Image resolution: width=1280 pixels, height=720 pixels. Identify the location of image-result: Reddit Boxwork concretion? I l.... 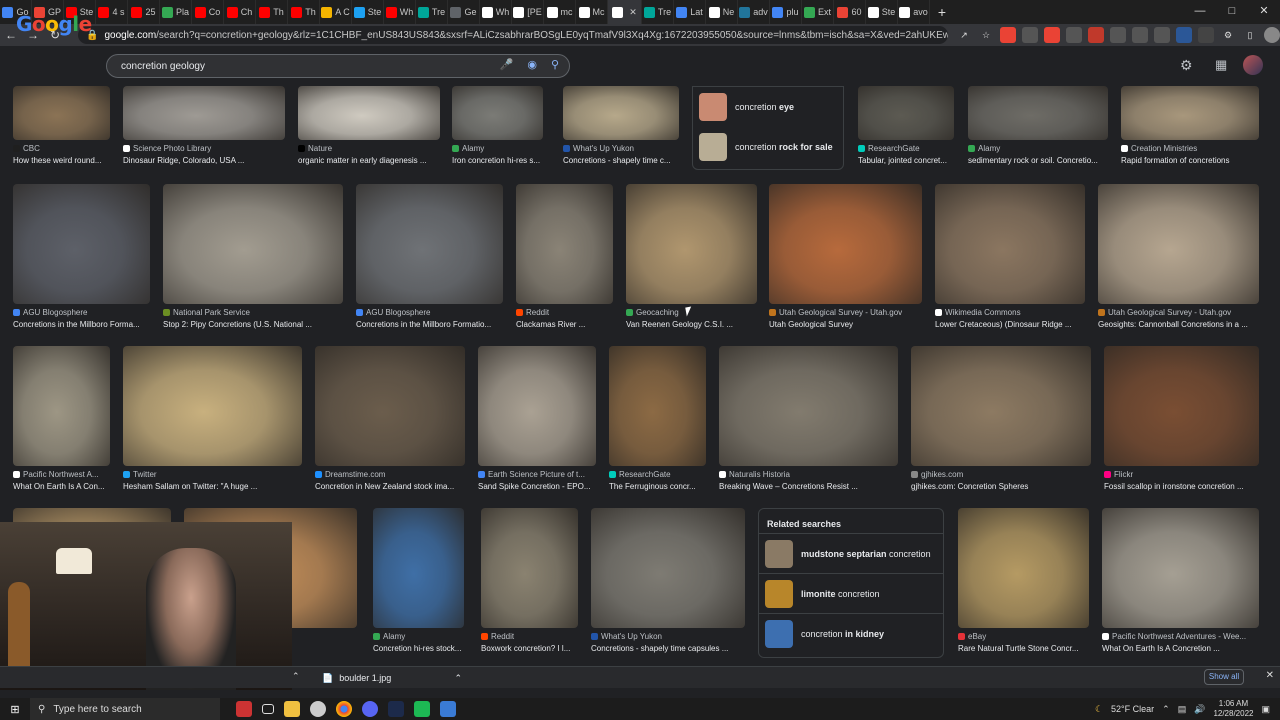
(529, 580).